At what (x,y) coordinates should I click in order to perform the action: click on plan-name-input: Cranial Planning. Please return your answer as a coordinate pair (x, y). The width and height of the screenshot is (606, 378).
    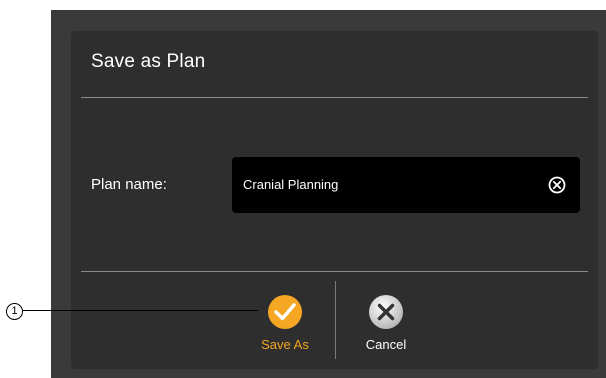
    Looking at the image, I should click on (406, 185).